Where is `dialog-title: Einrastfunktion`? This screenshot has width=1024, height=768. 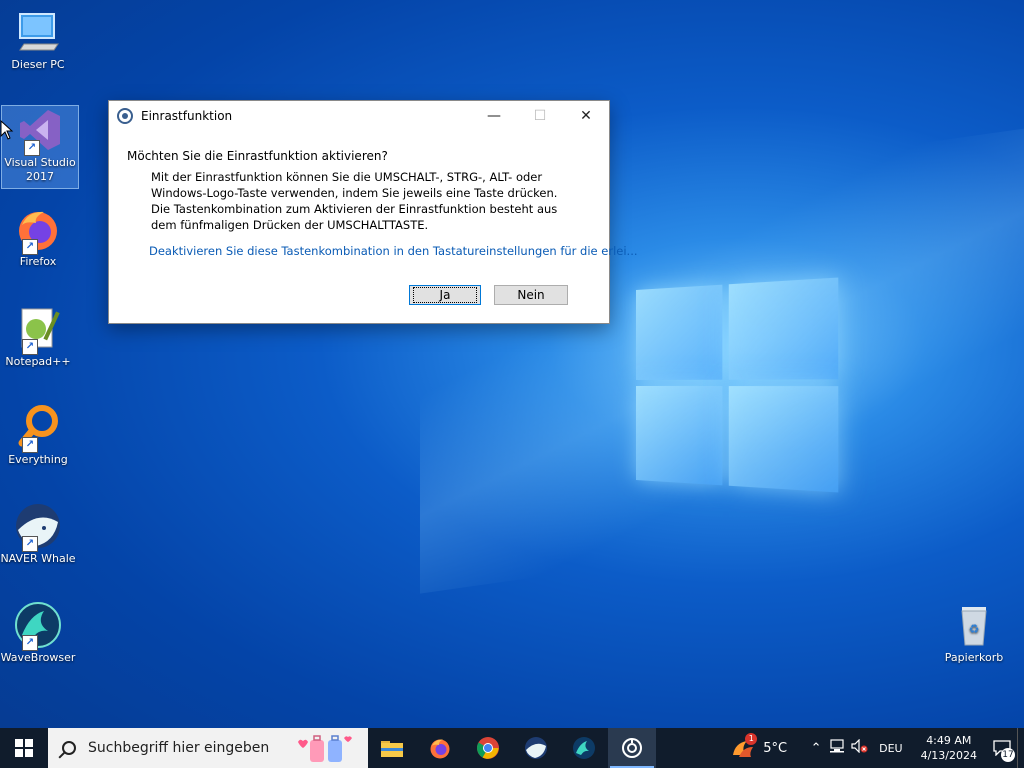 dialog-title: Einrastfunktion is located at coordinates (187, 116).